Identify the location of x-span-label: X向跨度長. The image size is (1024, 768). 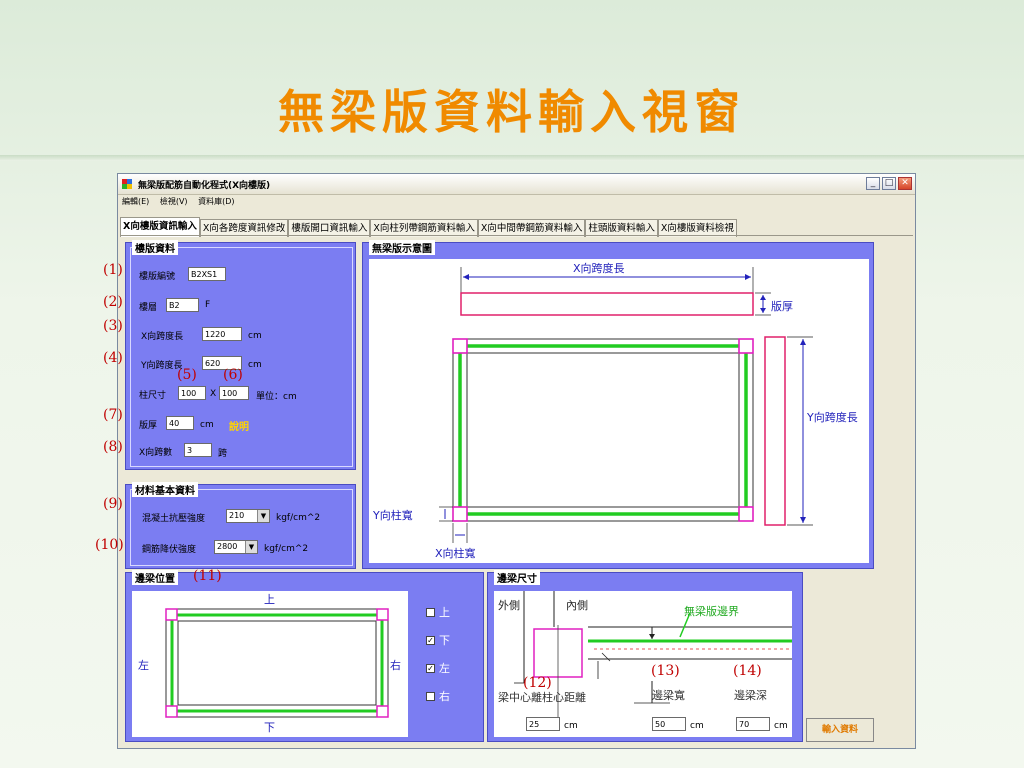
(162, 337).